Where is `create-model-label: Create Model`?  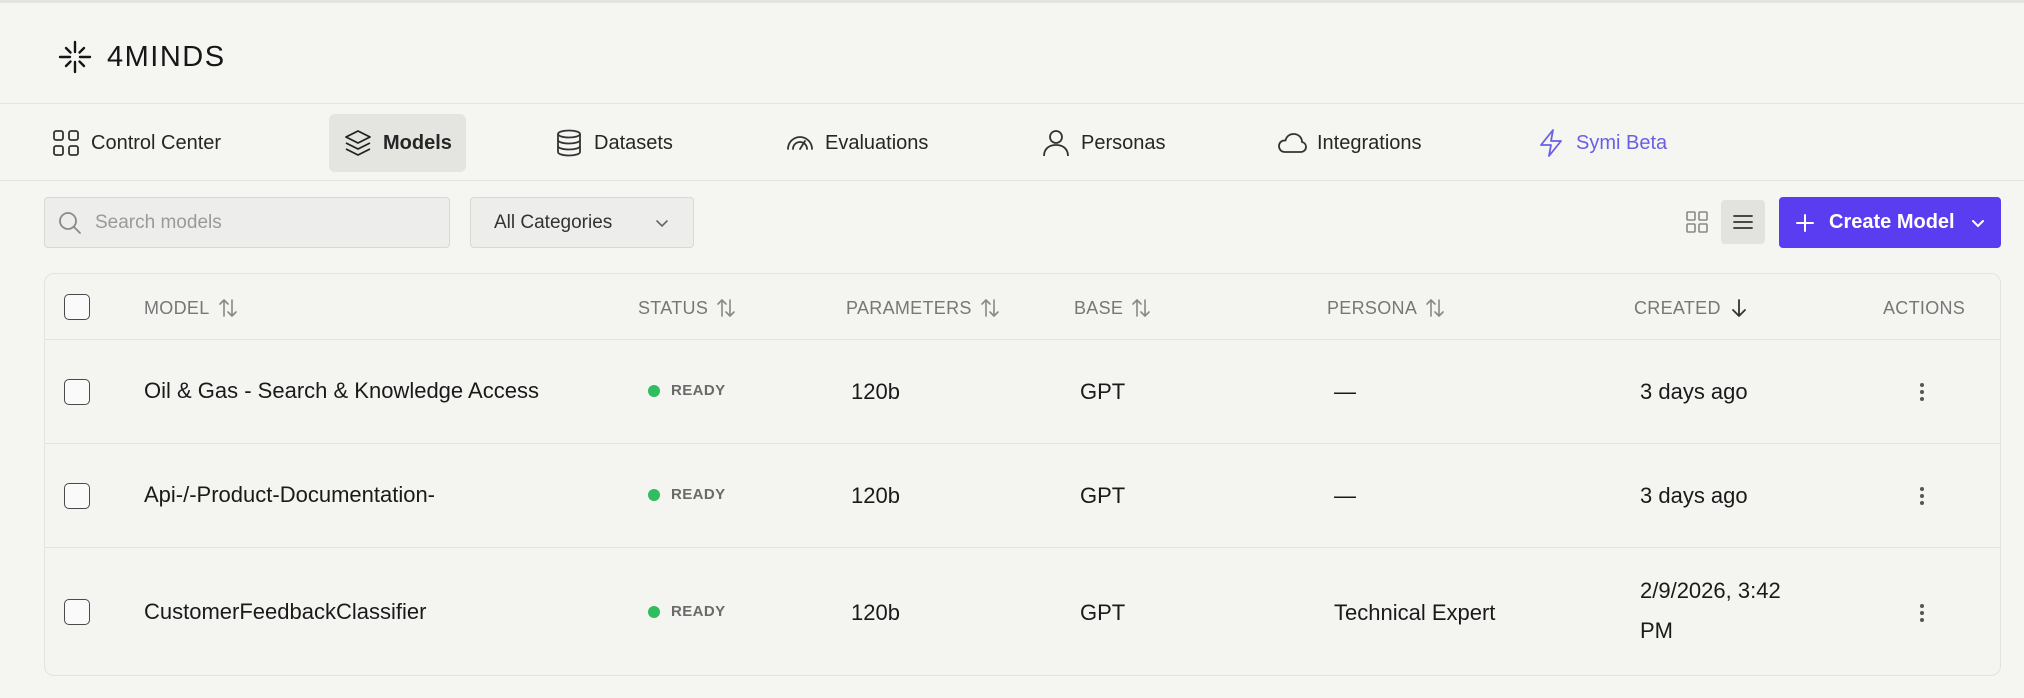
create-model-label: Create Model is located at coordinates (1892, 222).